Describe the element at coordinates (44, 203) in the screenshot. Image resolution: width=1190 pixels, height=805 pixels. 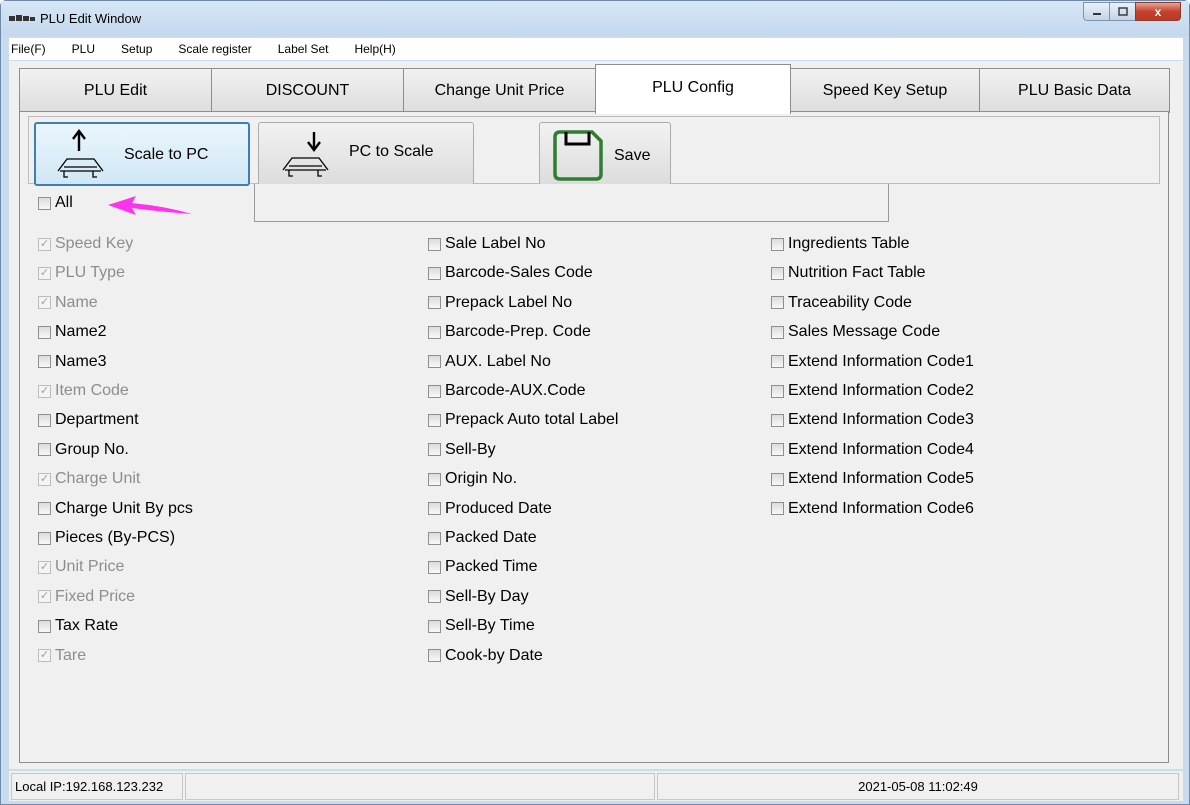
I see `all-checkbox` at that location.